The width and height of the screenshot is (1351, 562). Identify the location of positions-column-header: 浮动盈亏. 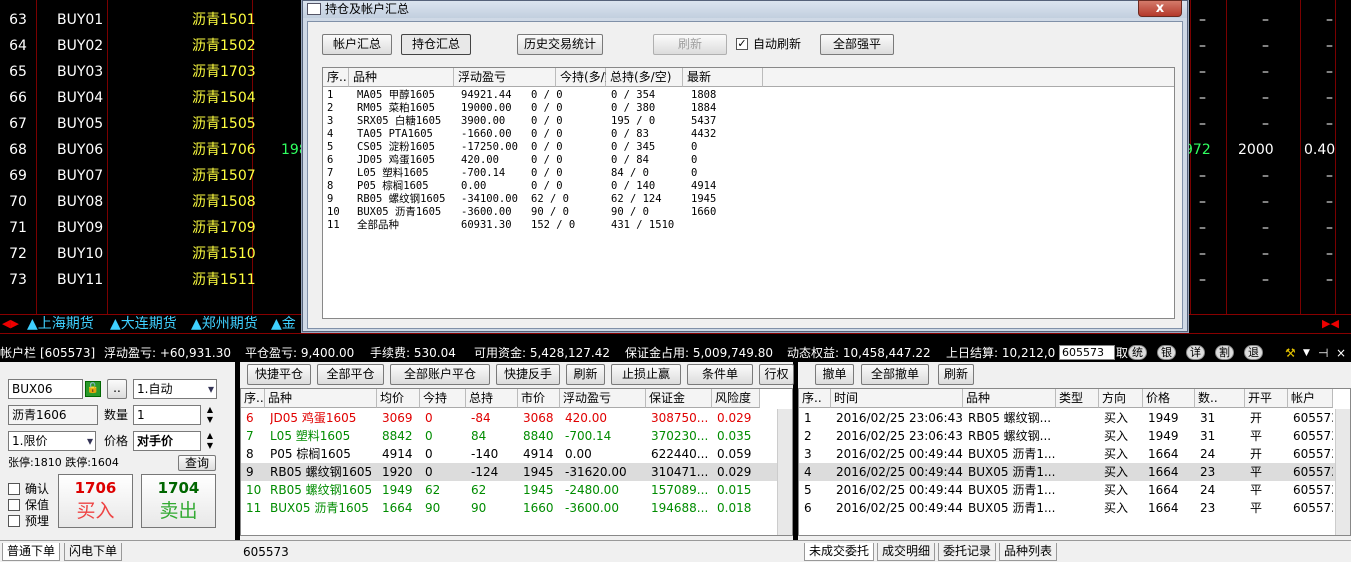
(603, 398).